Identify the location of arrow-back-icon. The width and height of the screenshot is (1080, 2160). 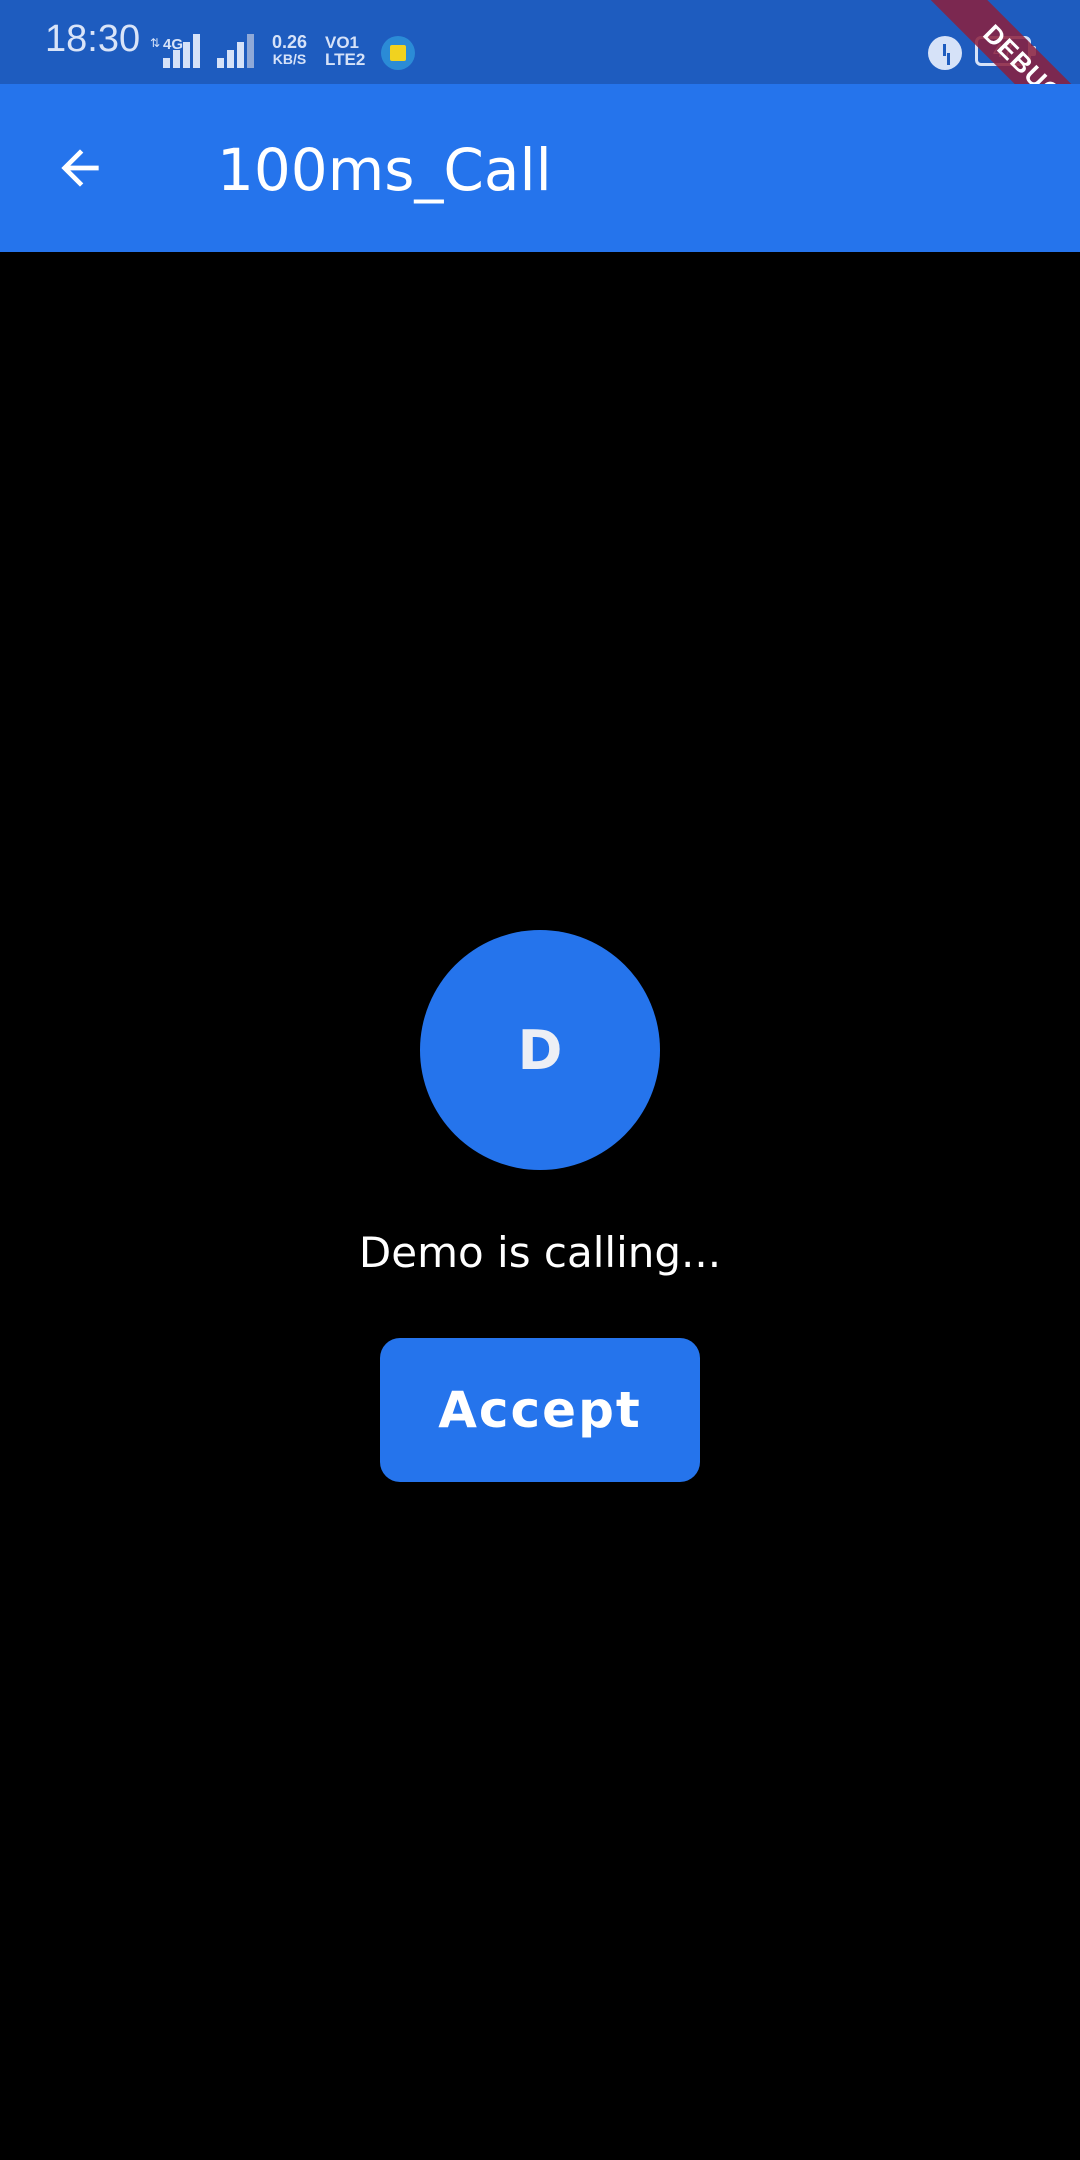
(80, 168).